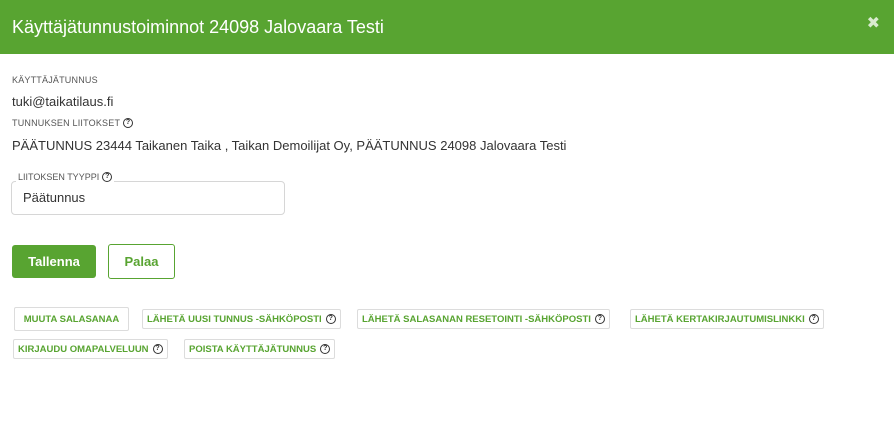 The width and height of the screenshot is (894, 433). I want to click on save-button: Tallenna, so click(54, 261).